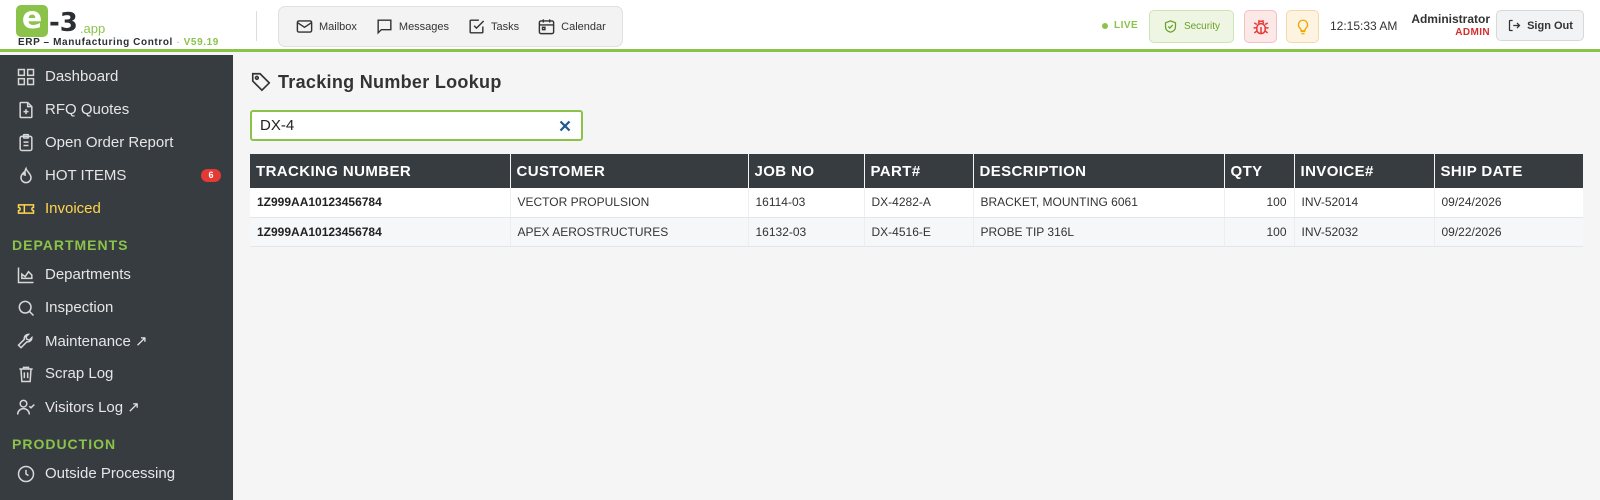 This screenshot has width=1600, height=500. What do you see at coordinates (26, 142) in the screenshot?
I see `clipboard-icon` at bounding box center [26, 142].